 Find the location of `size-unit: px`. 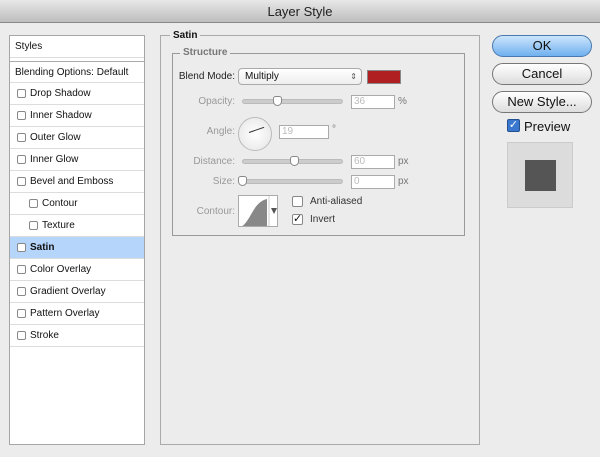

size-unit: px is located at coordinates (403, 181).